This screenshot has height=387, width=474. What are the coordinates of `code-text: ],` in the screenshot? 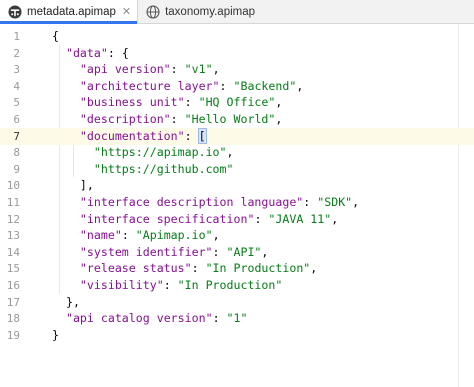 It's located at (73, 185).